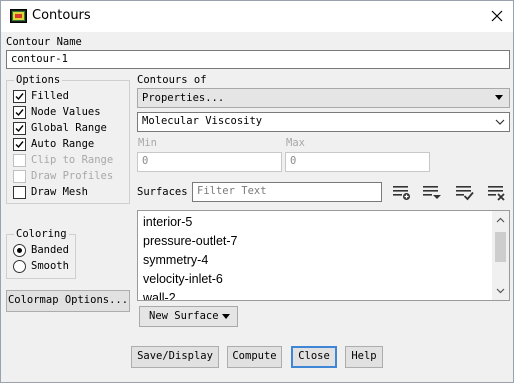 Image resolution: width=514 pixels, height=383 pixels. I want to click on window-title: Contours, so click(61, 15).